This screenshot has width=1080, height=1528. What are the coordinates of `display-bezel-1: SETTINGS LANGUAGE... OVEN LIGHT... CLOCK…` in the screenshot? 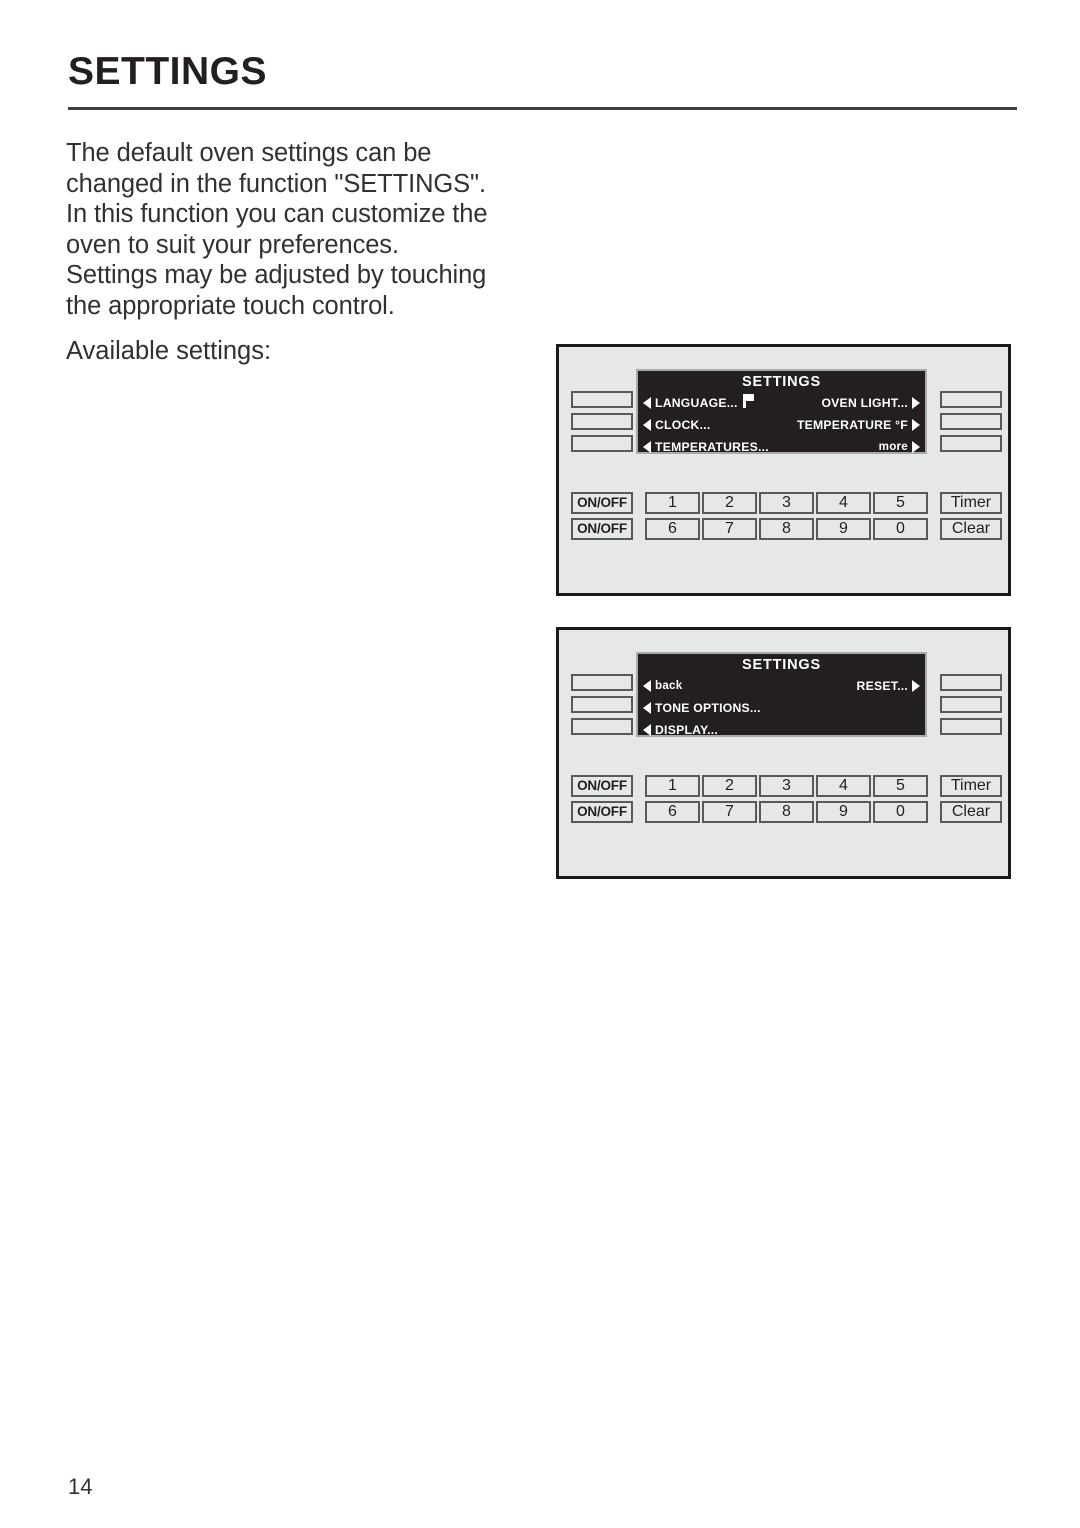 It's located at (781, 411).